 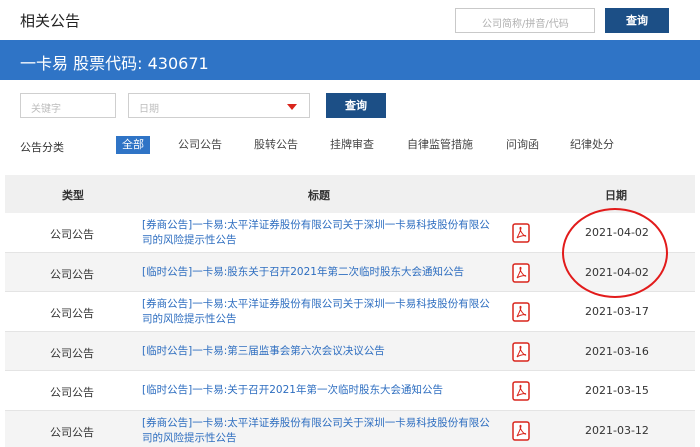 I want to click on company-name: 一卡易, so click(x=44, y=63).